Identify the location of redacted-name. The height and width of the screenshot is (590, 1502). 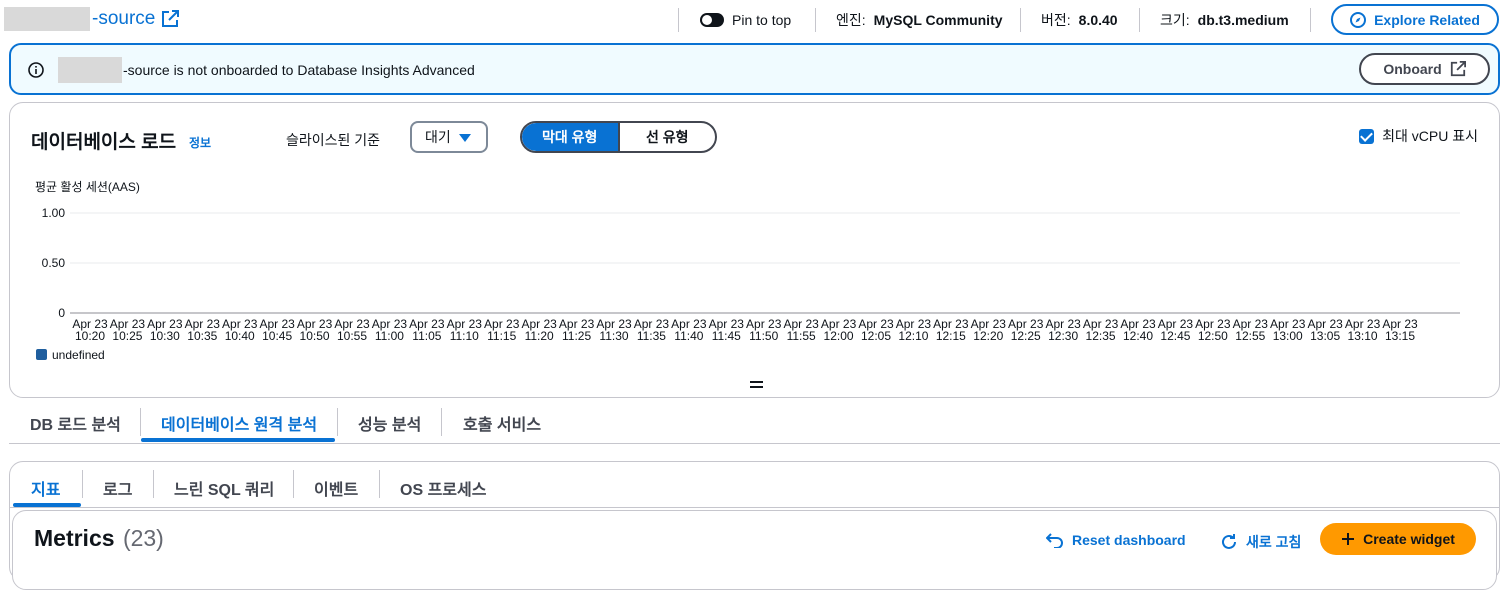
(90, 70).